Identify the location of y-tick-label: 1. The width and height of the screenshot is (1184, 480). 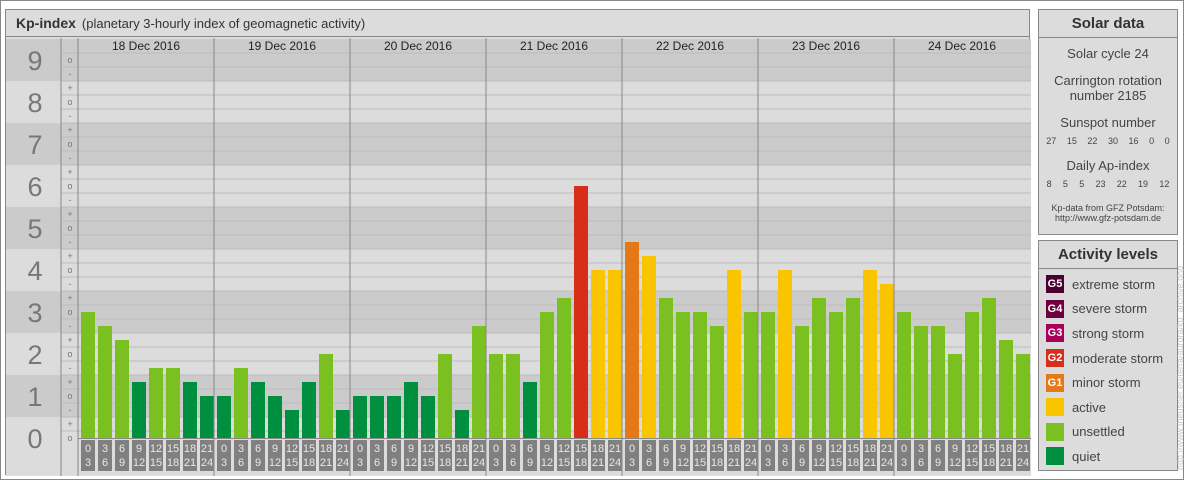
(34, 397).